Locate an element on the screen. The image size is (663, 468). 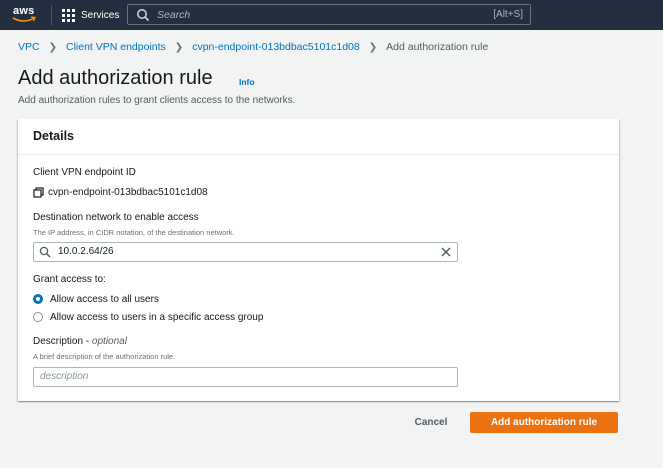
search-placeholder: Search is located at coordinates (174, 15).